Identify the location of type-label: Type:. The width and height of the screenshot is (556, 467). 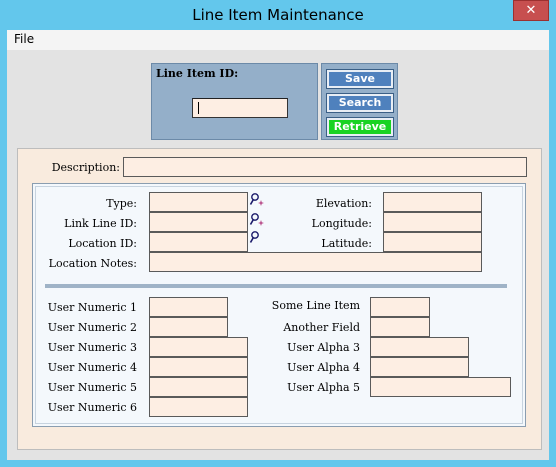
(121, 203).